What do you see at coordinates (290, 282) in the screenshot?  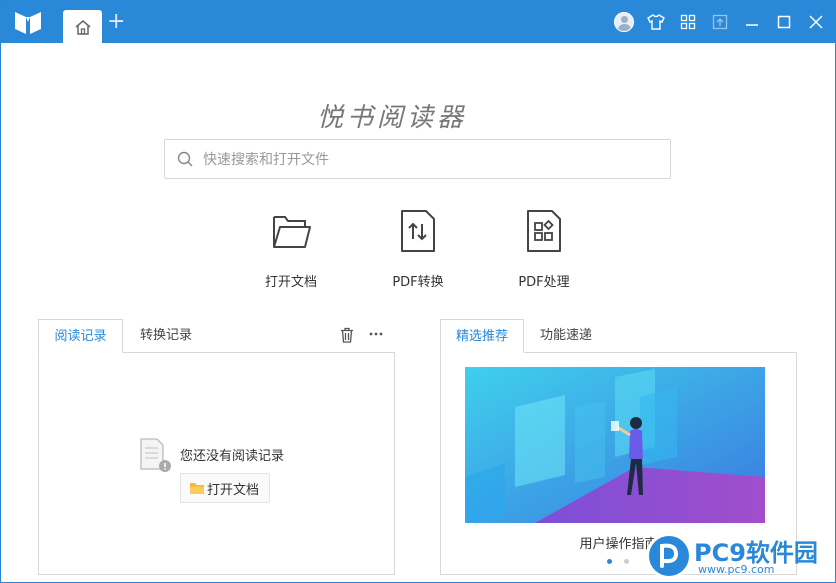 I see `open-document-label: 打开文档` at bounding box center [290, 282].